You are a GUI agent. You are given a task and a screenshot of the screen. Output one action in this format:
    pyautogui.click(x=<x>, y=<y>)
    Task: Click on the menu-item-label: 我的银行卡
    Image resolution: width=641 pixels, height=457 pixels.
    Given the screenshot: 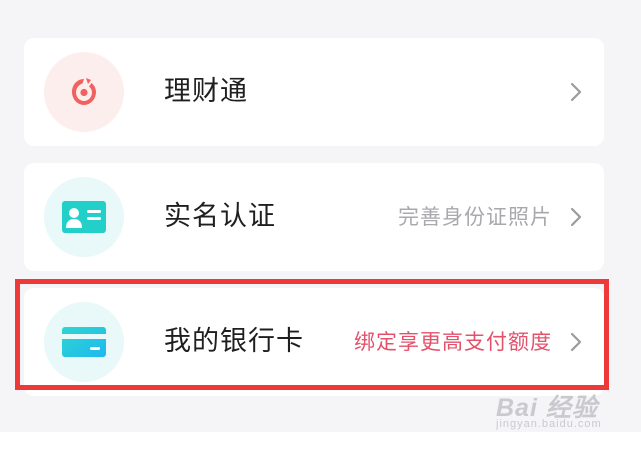 What is the action you would take?
    pyautogui.click(x=234, y=341)
    